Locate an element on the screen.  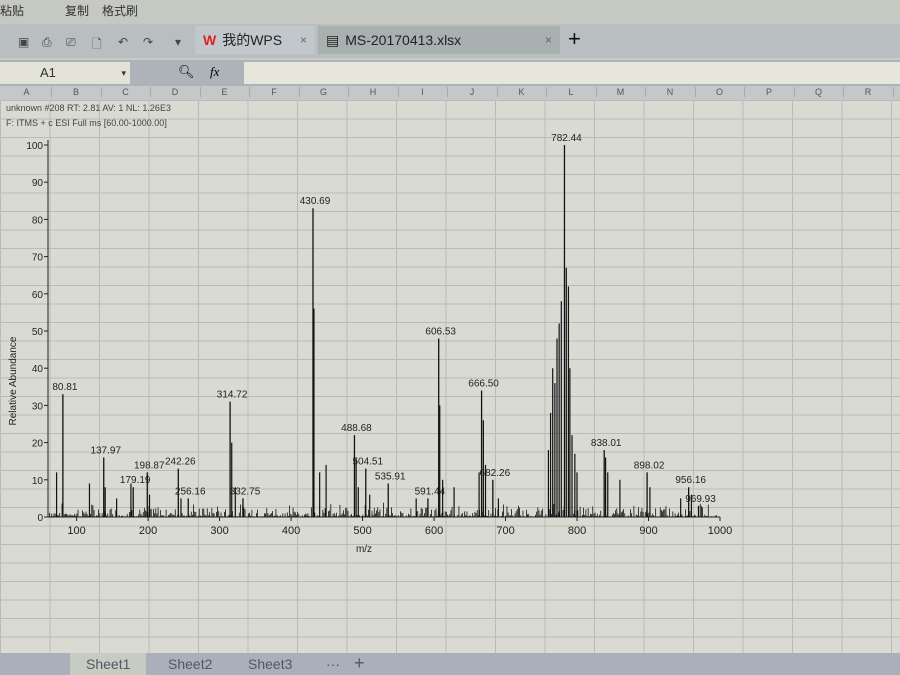
peak-label: 838.01 is located at coordinates (606, 443).